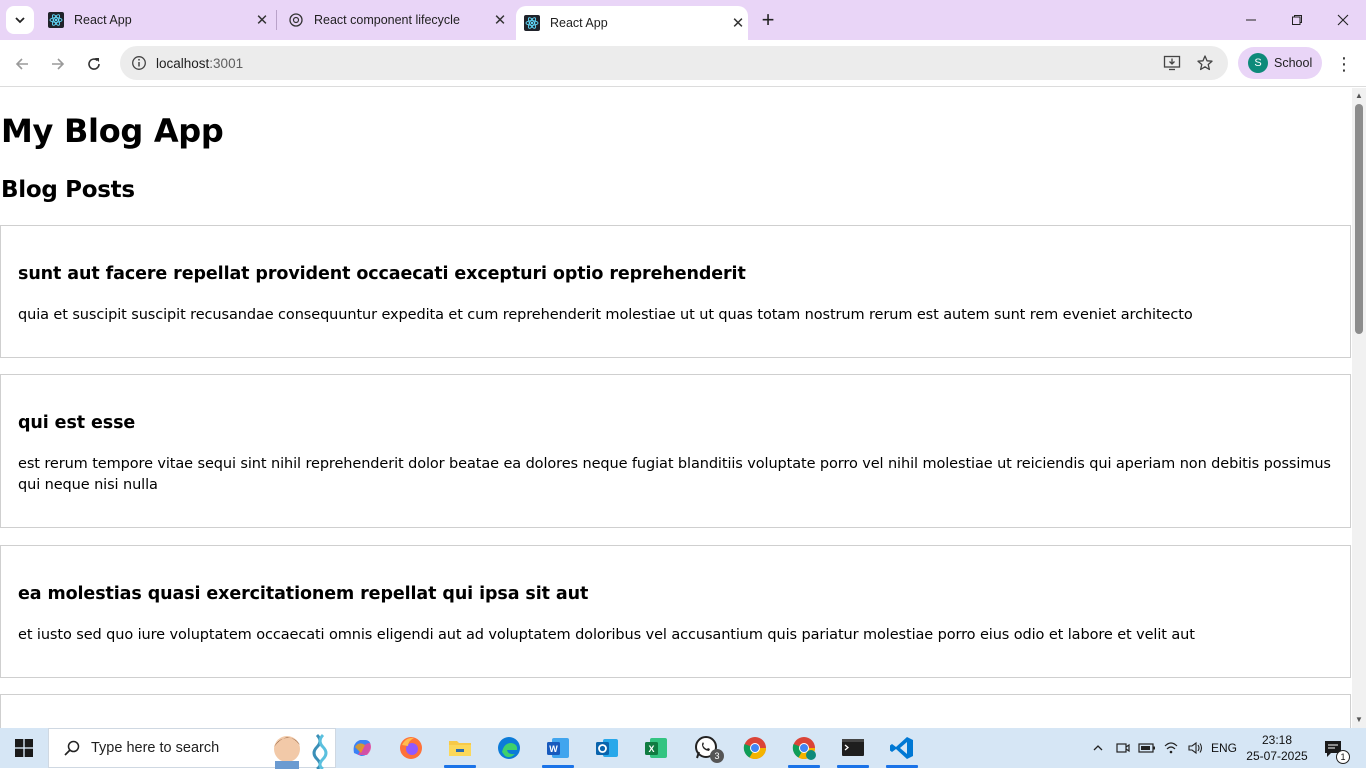 The image size is (1366, 774). I want to click on edge-icon, so click(509, 748).